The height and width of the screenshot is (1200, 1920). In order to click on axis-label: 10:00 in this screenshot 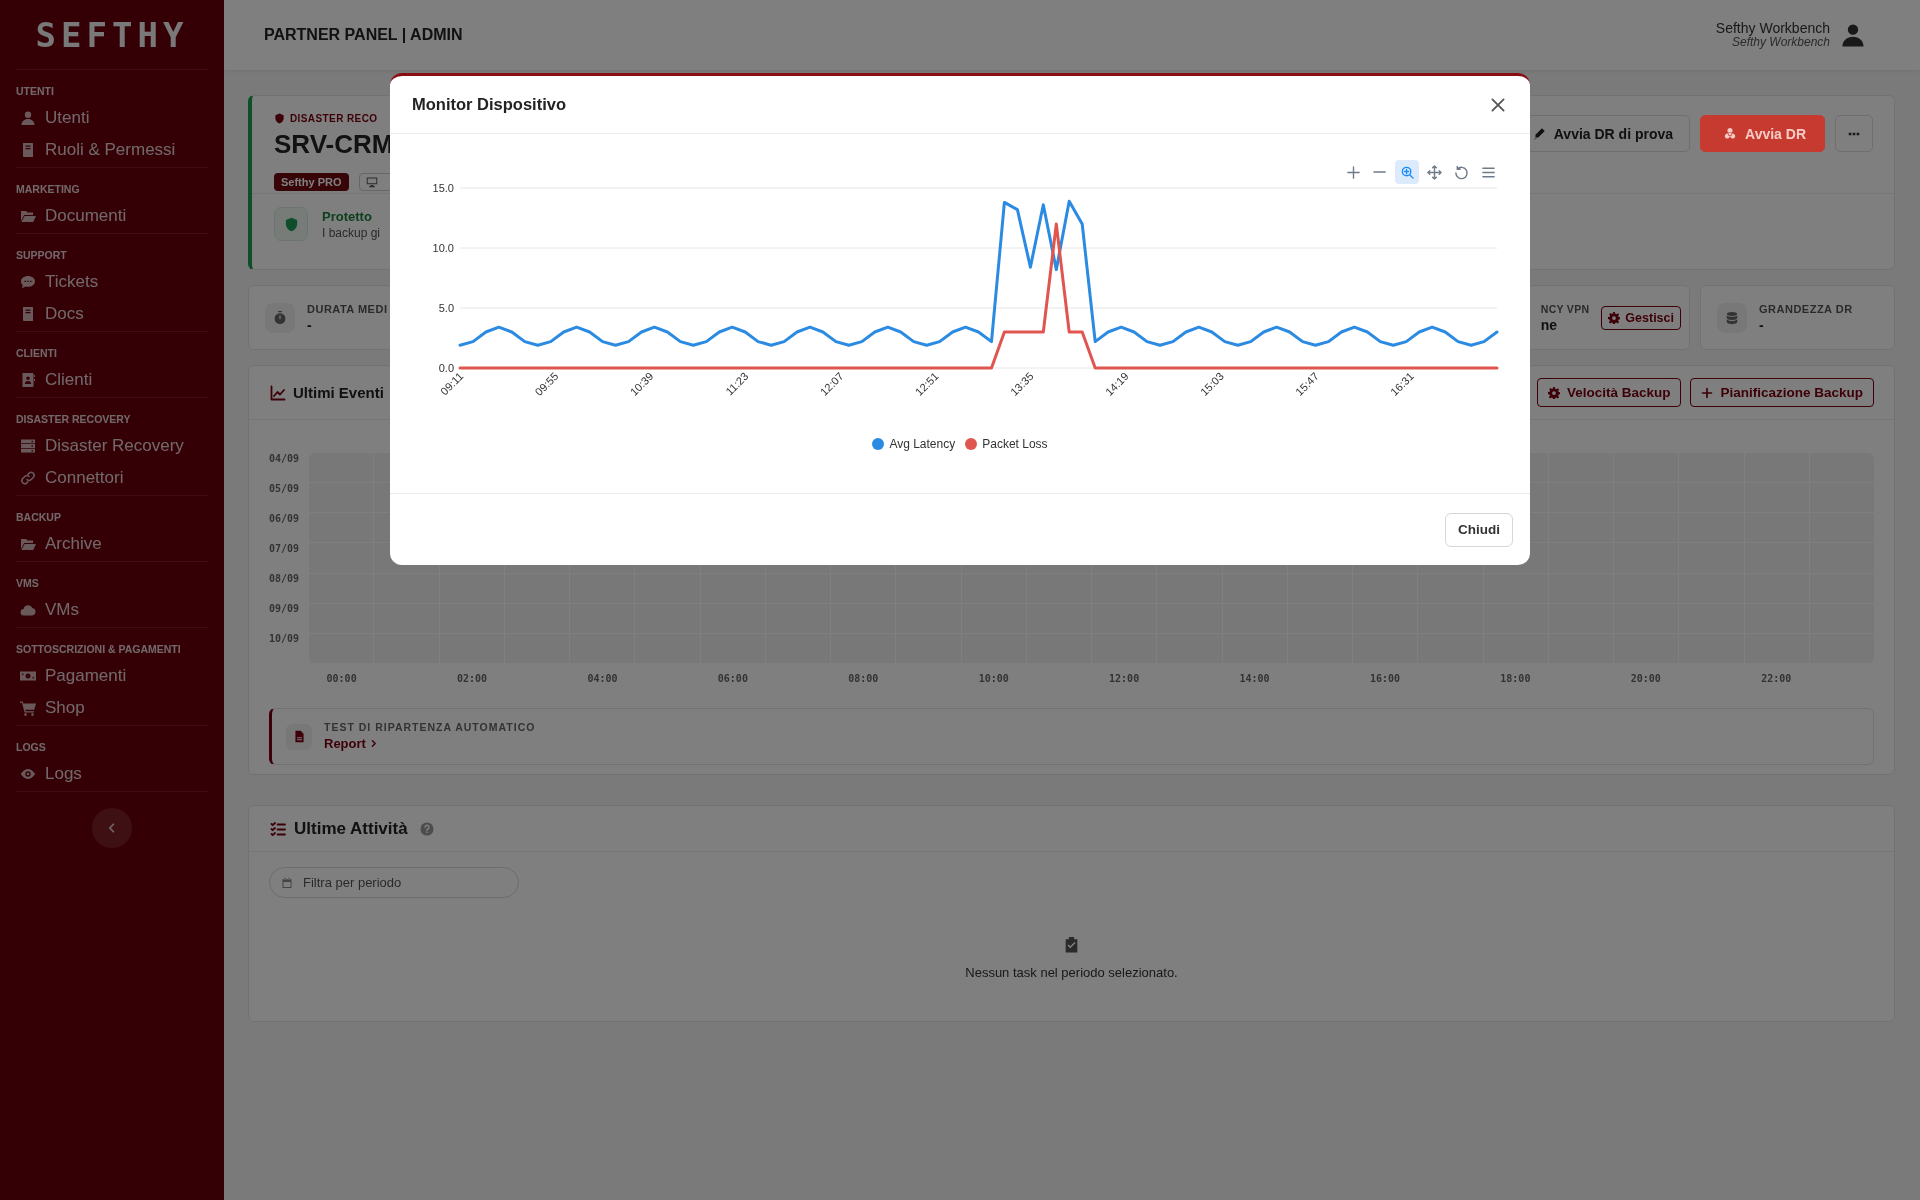, I will do `click(993, 679)`.